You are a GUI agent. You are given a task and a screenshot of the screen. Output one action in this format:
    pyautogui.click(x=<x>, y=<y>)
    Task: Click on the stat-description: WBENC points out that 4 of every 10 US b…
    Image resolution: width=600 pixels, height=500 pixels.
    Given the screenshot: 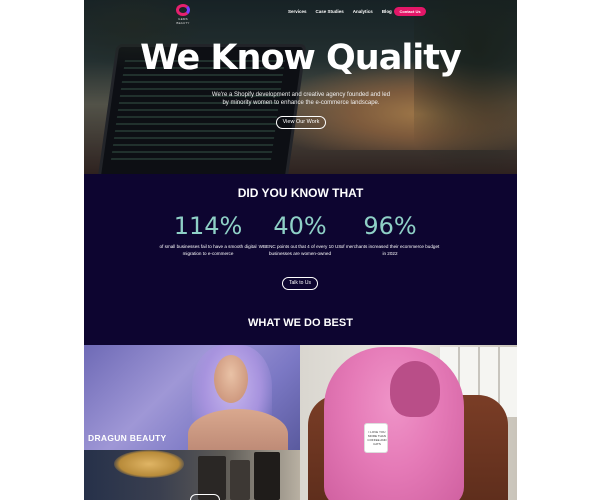 What is the action you would take?
    pyautogui.click(x=300, y=250)
    